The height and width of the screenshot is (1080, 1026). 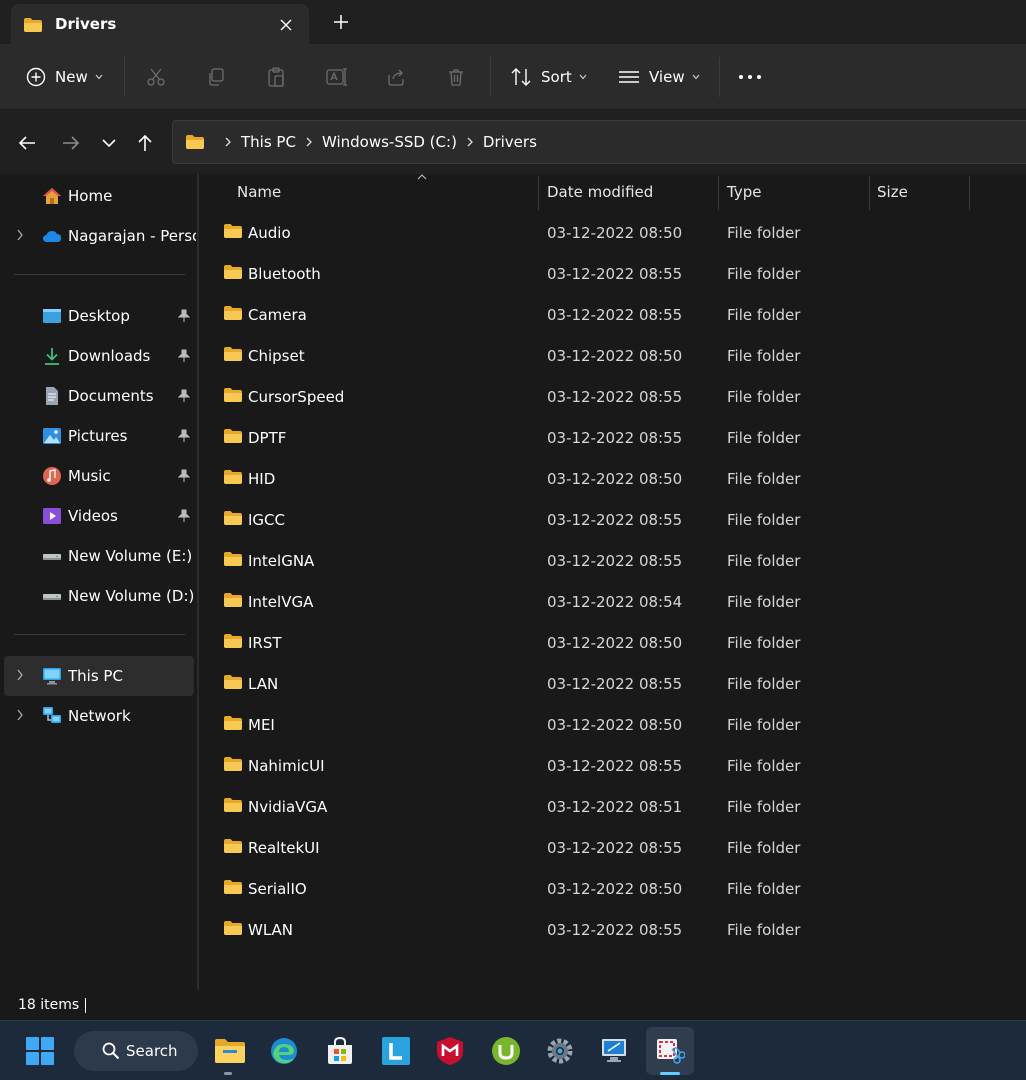 I want to click on taskbar-remote-desktop, so click(x=614, y=1051).